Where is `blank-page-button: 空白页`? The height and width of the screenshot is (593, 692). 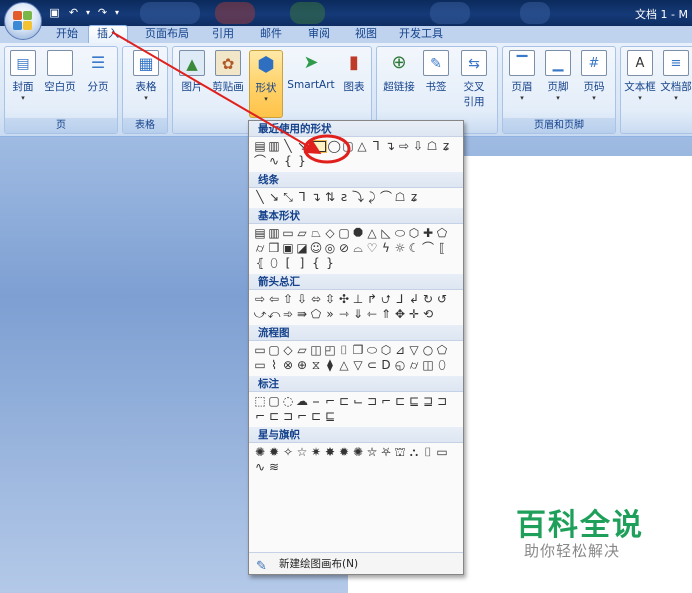
blank-page-button: 空白页 is located at coordinates (60, 84).